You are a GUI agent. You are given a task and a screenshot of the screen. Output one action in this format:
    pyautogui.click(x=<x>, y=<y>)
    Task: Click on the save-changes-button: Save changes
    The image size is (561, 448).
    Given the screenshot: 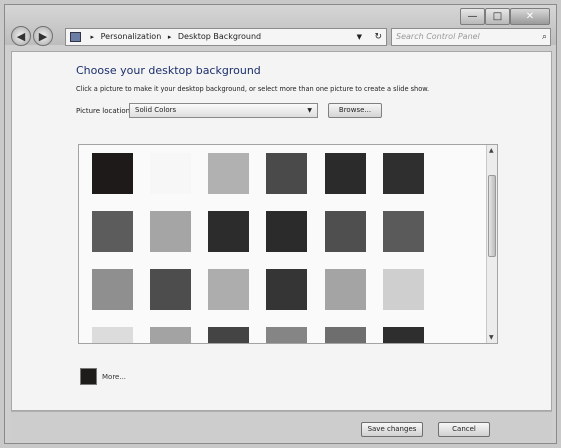 What is the action you would take?
    pyautogui.click(x=392, y=429)
    